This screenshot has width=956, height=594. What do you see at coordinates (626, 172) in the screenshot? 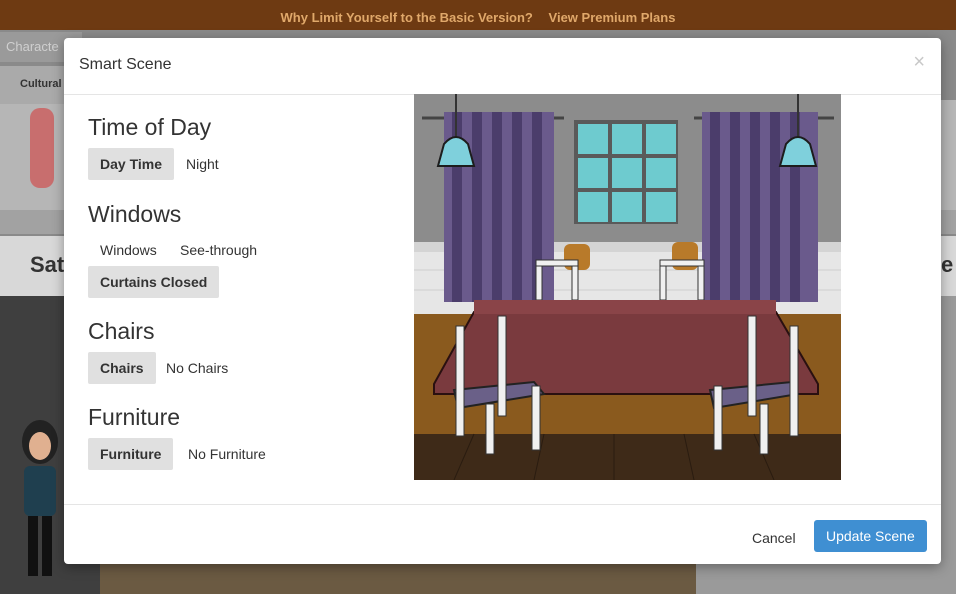
I see `window-panes` at bounding box center [626, 172].